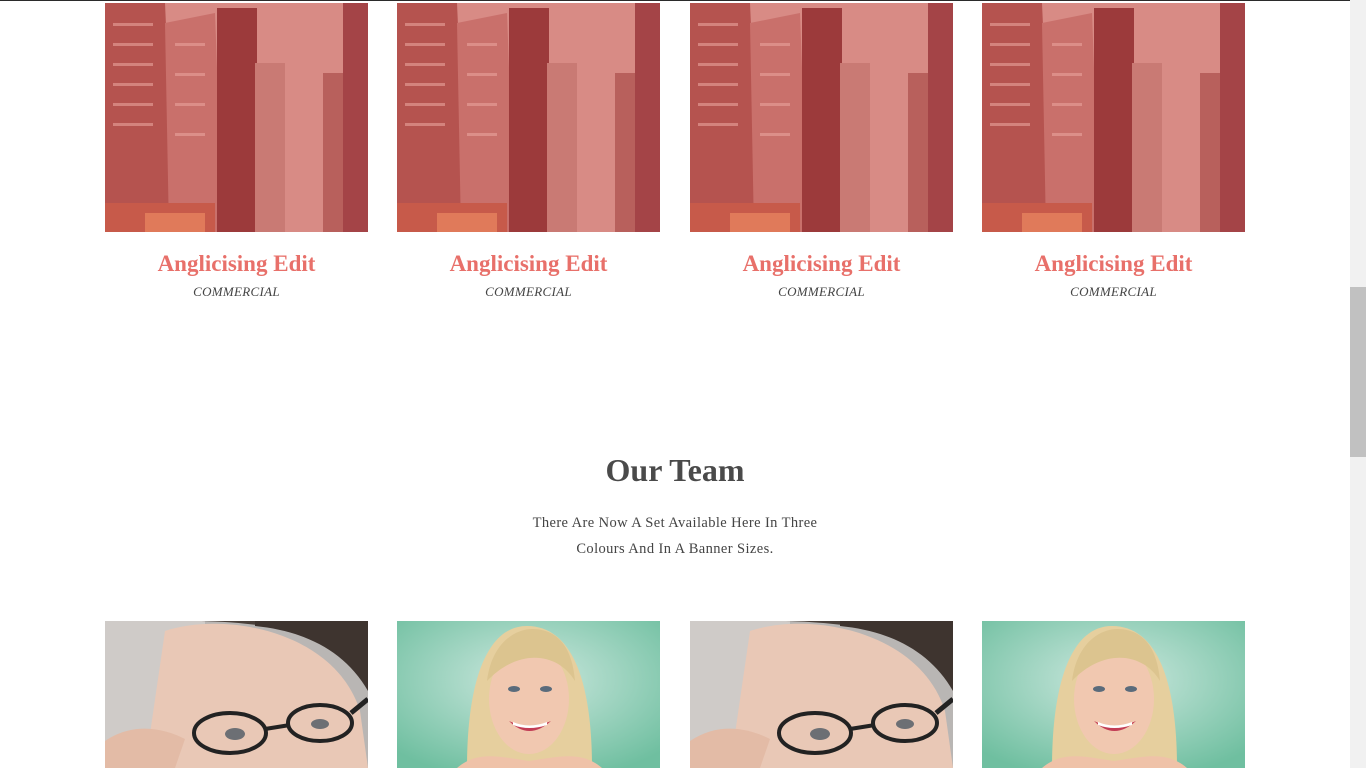 The width and height of the screenshot is (1366, 768). I want to click on team-subtitle-line: Colours And In A Banner Sizes., so click(675, 549).